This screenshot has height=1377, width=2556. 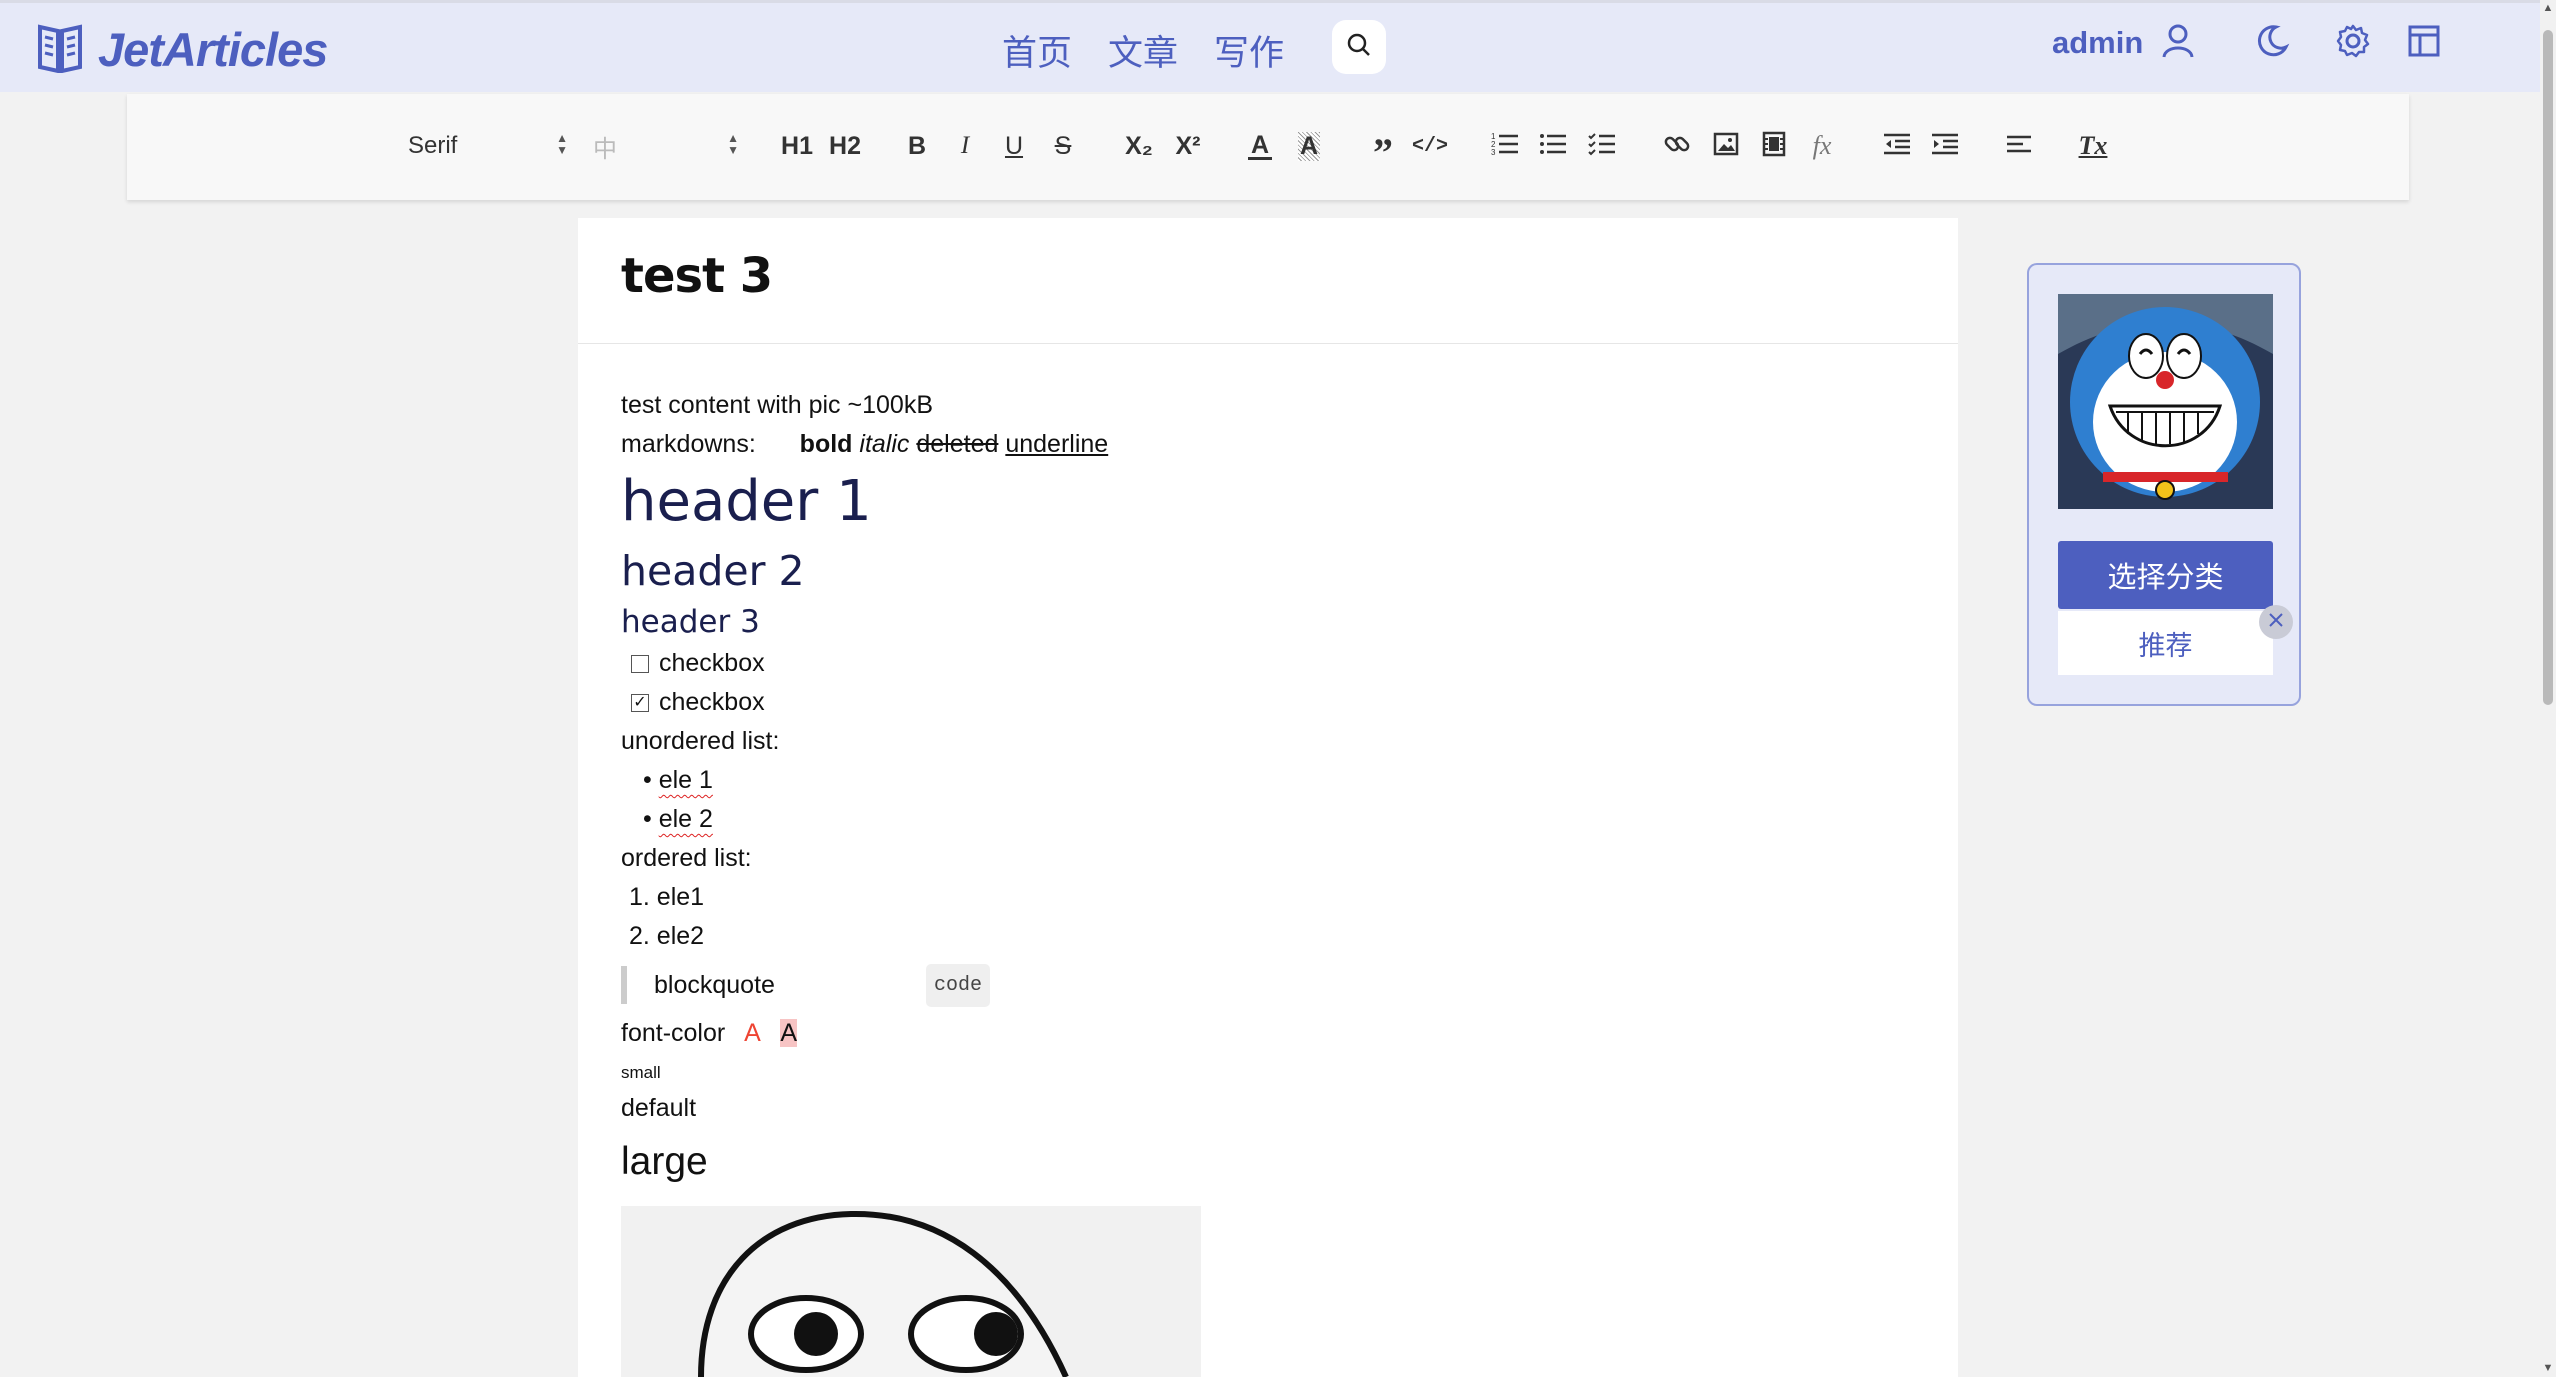 What do you see at coordinates (640, 663) in the screenshot?
I see `checkbox-unchecked` at bounding box center [640, 663].